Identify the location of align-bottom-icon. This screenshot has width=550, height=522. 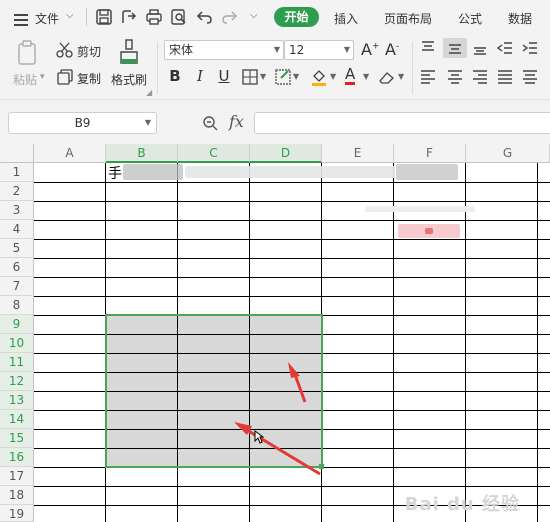
(480, 48).